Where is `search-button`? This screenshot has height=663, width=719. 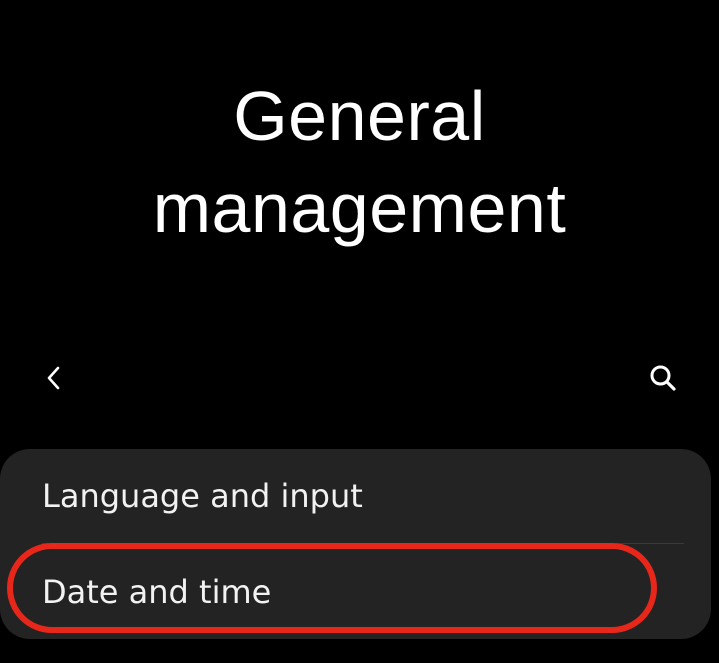 search-button is located at coordinates (663, 378).